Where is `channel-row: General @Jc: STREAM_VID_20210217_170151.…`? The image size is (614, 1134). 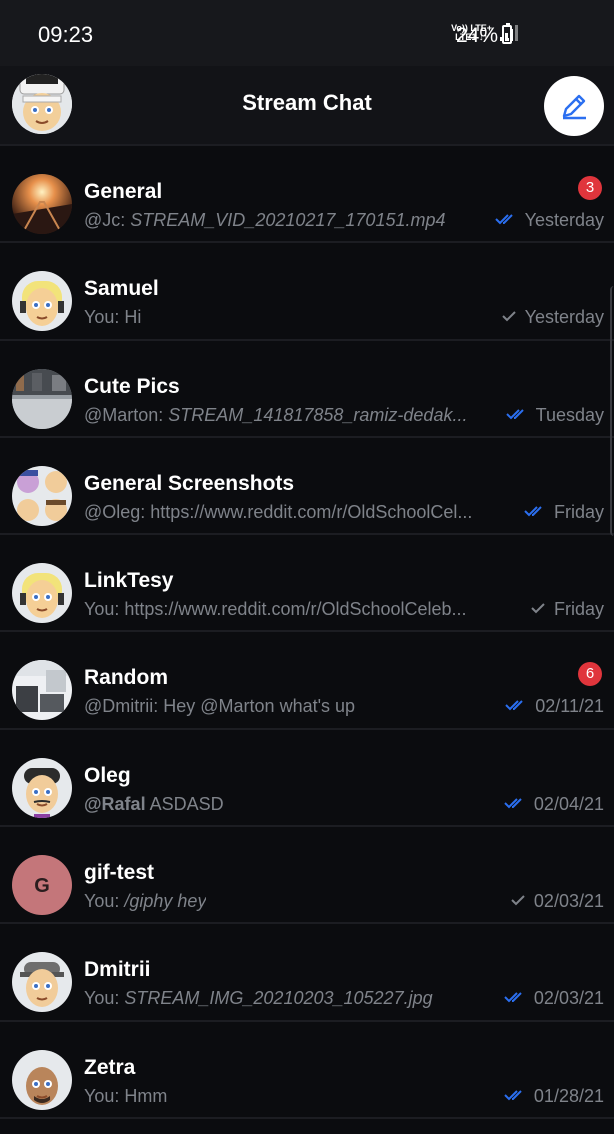 channel-row: General @Jc: STREAM_VID_20210217_170151.… is located at coordinates (307, 195).